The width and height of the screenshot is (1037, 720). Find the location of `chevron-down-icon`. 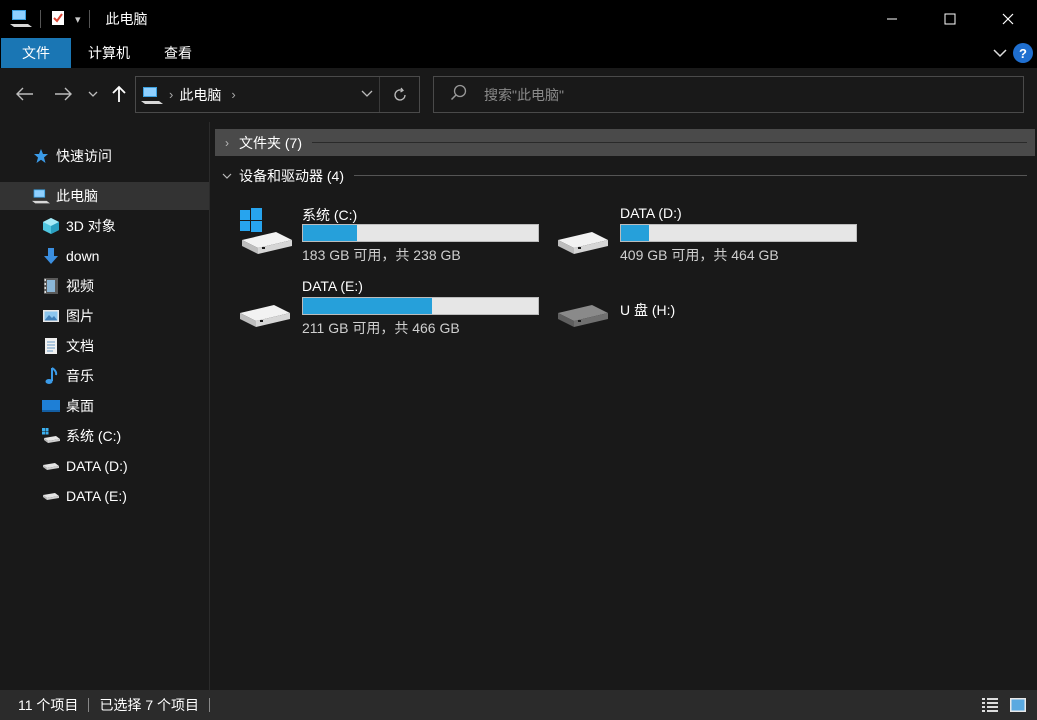

chevron-down-icon is located at coordinates (227, 176).